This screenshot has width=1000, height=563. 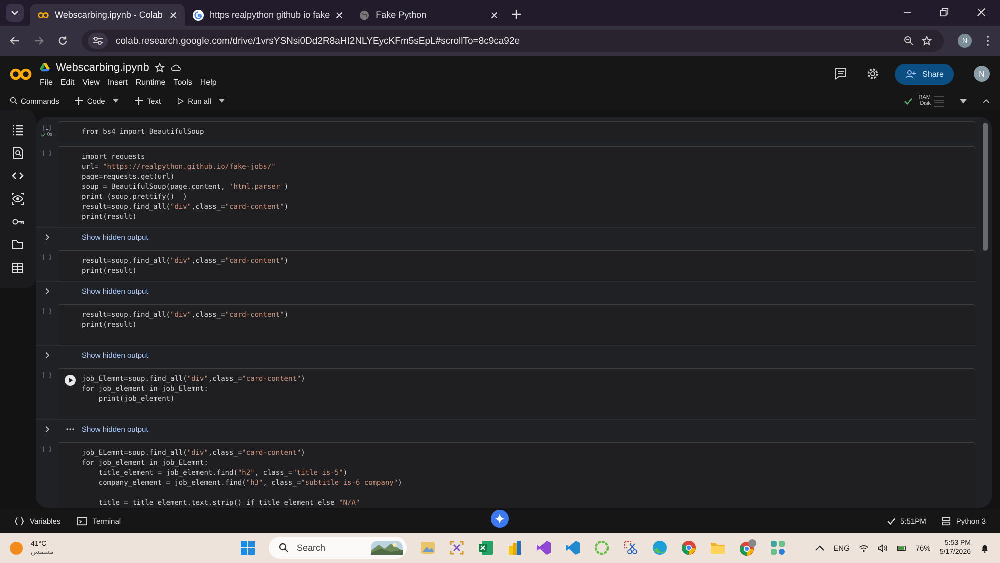 I want to click on menu-item: Runtime, so click(x=151, y=82).